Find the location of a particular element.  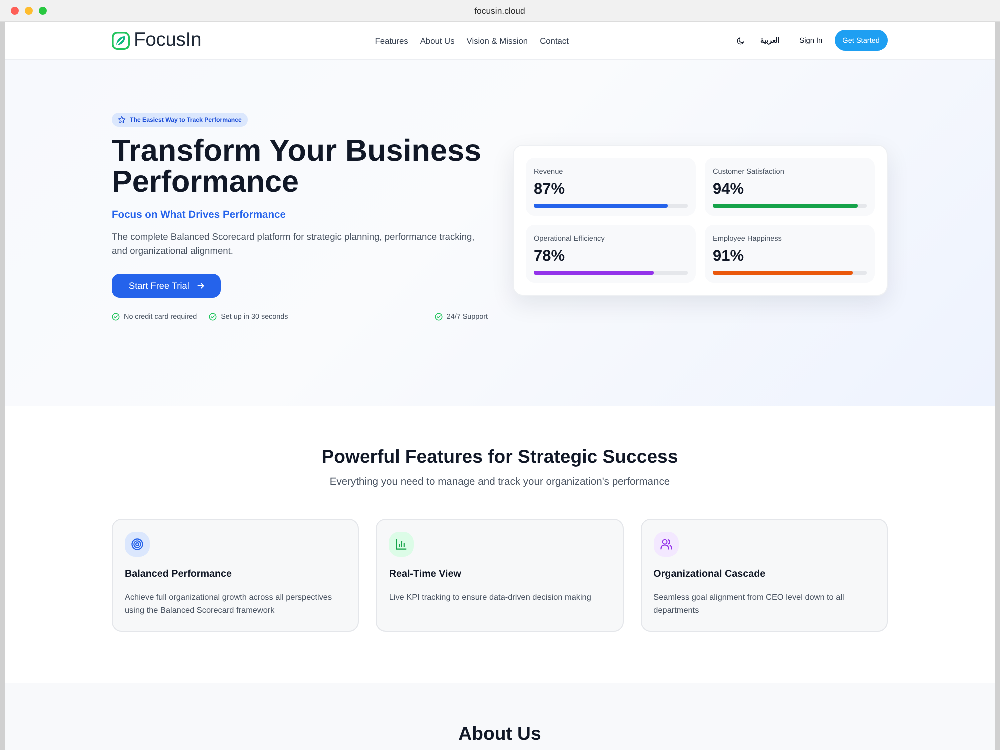

nav-link: Vision & Mission is located at coordinates (497, 41).